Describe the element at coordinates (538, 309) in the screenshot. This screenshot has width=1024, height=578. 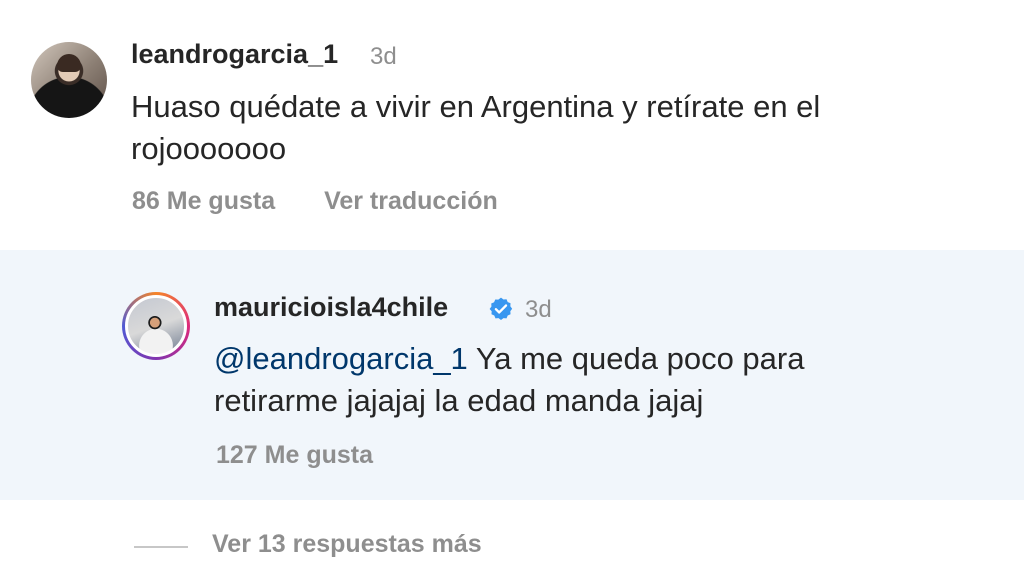
I see `reply-timestamp: 3d` at that location.